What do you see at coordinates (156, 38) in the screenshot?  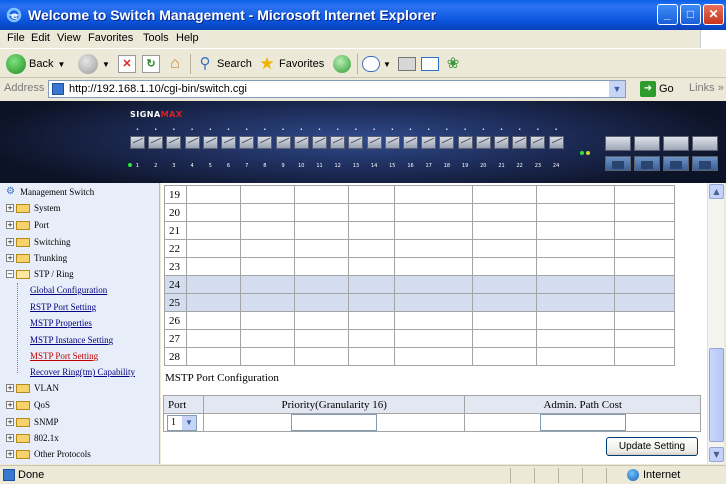 I see `menu-tools: Tools` at bounding box center [156, 38].